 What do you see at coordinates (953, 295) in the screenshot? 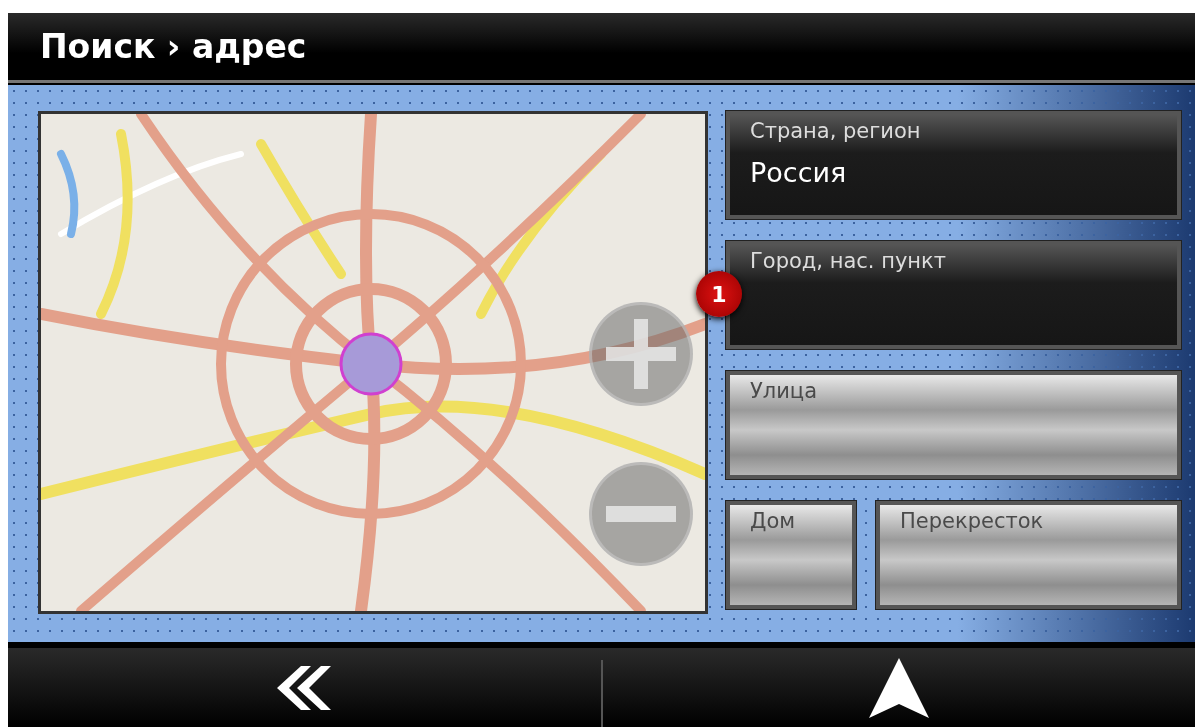
I see `input-field: Город, нас. пункт` at bounding box center [953, 295].